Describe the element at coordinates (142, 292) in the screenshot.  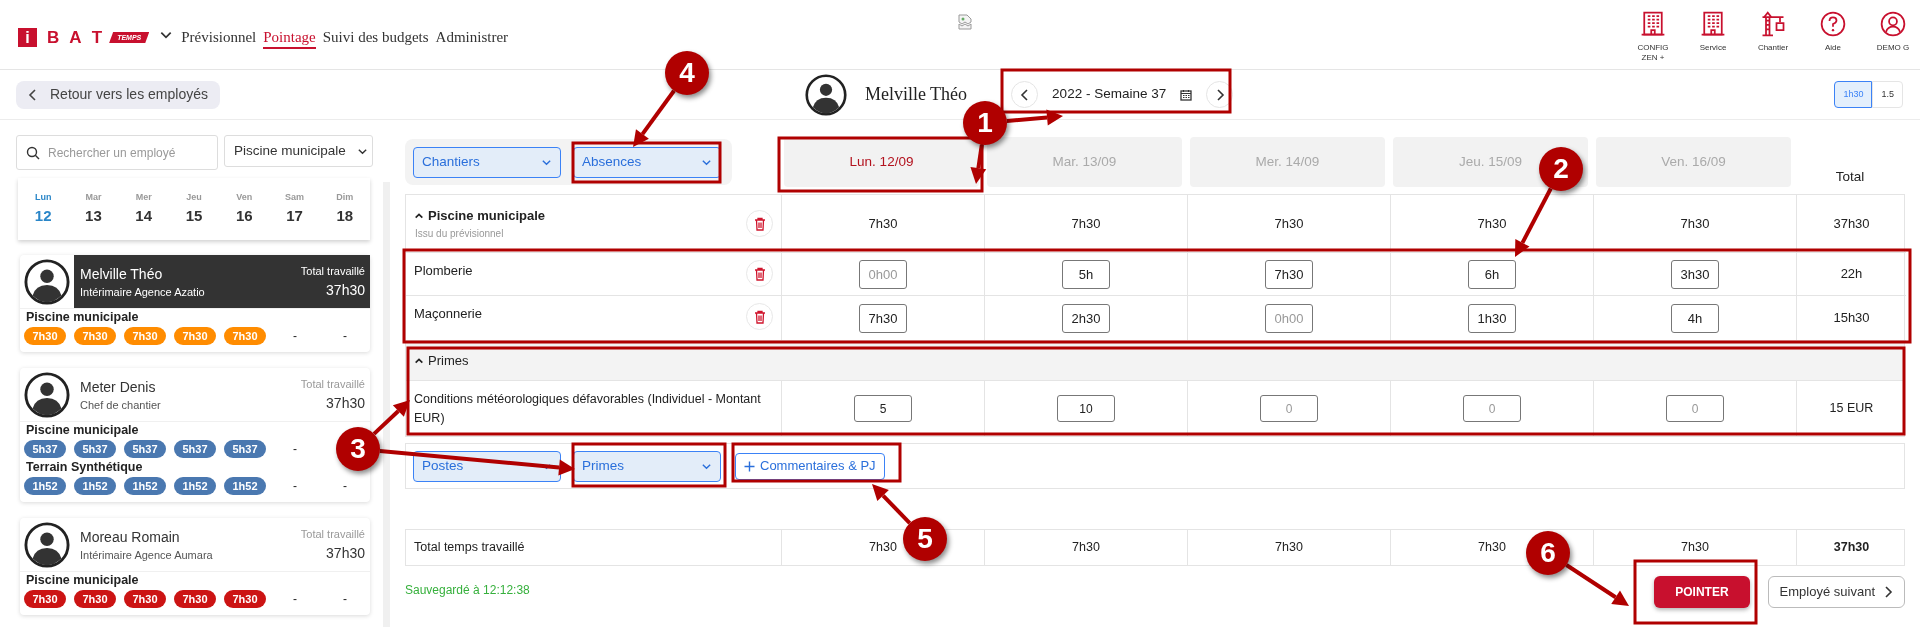
I see `employee-role: Intérimaire Agence Azatio` at that location.